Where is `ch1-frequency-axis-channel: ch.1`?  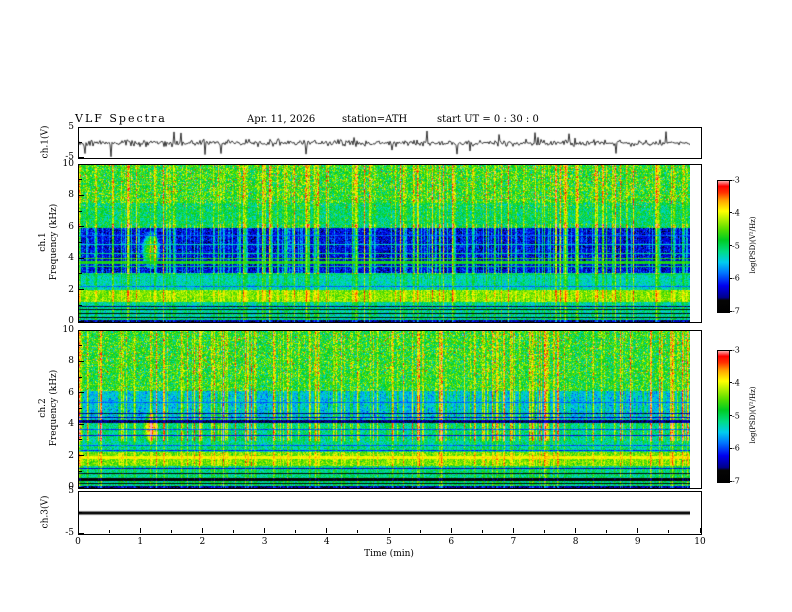 ch1-frequency-axis-channel: ch.1 is located at coordinates (43, 242).